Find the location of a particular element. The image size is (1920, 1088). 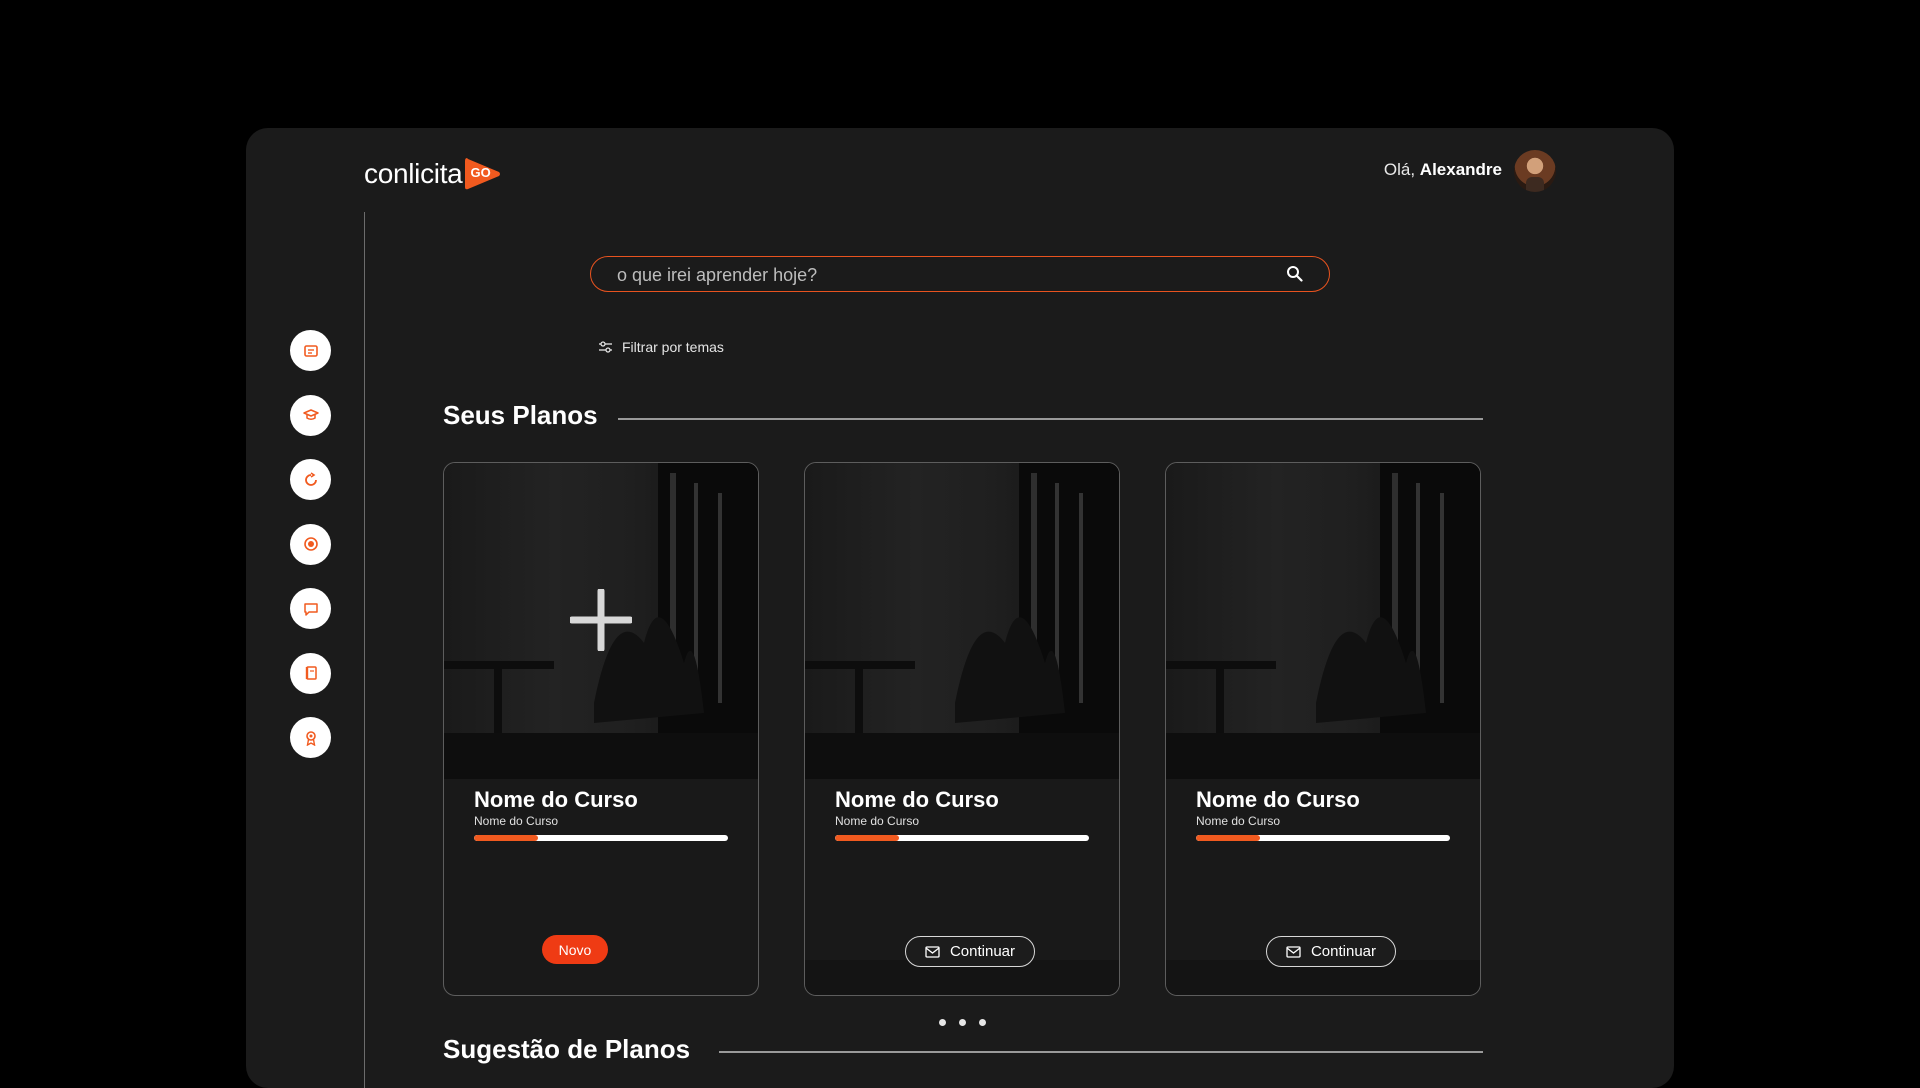

brand-name: conlicita is located at coordinates (413, 173).